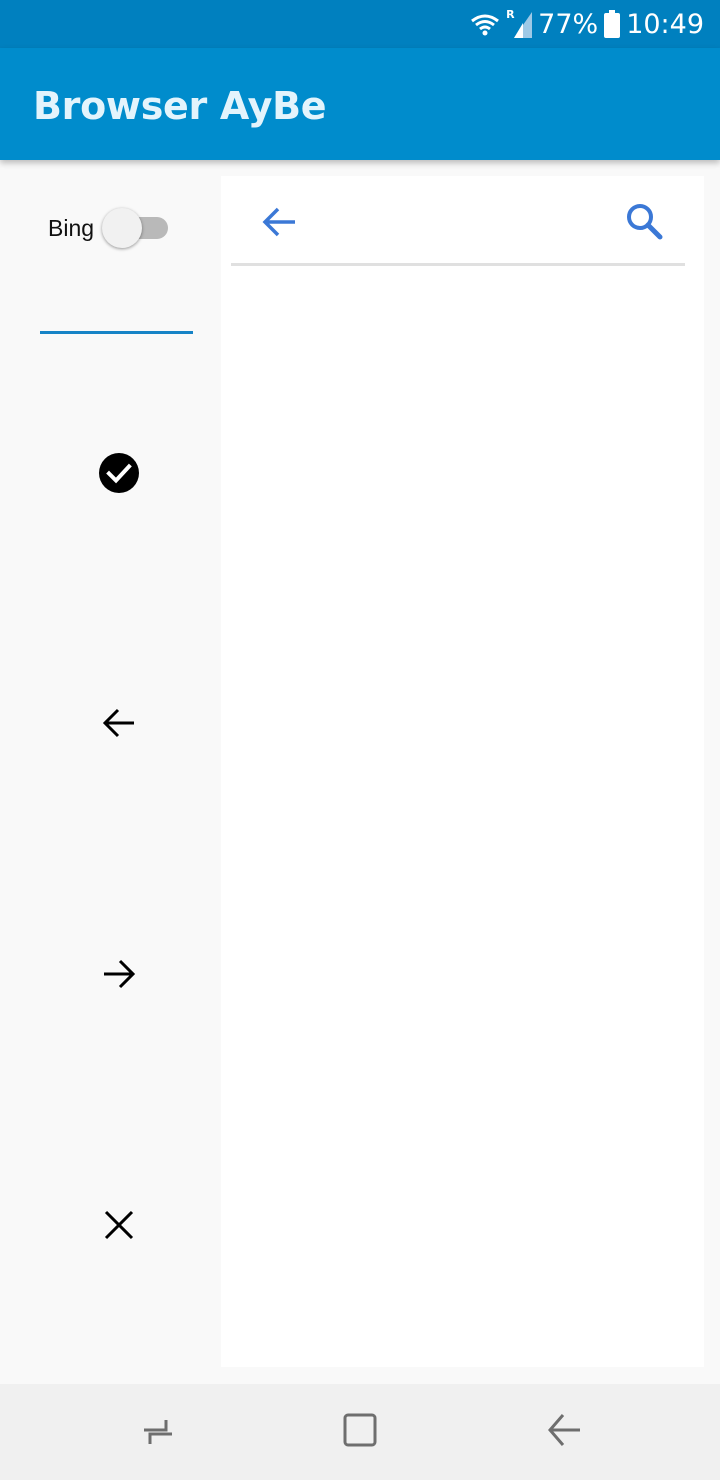  Describe the element at coordinates (519, 23) in the screenshot. I see `signal-icon: R` at that location.